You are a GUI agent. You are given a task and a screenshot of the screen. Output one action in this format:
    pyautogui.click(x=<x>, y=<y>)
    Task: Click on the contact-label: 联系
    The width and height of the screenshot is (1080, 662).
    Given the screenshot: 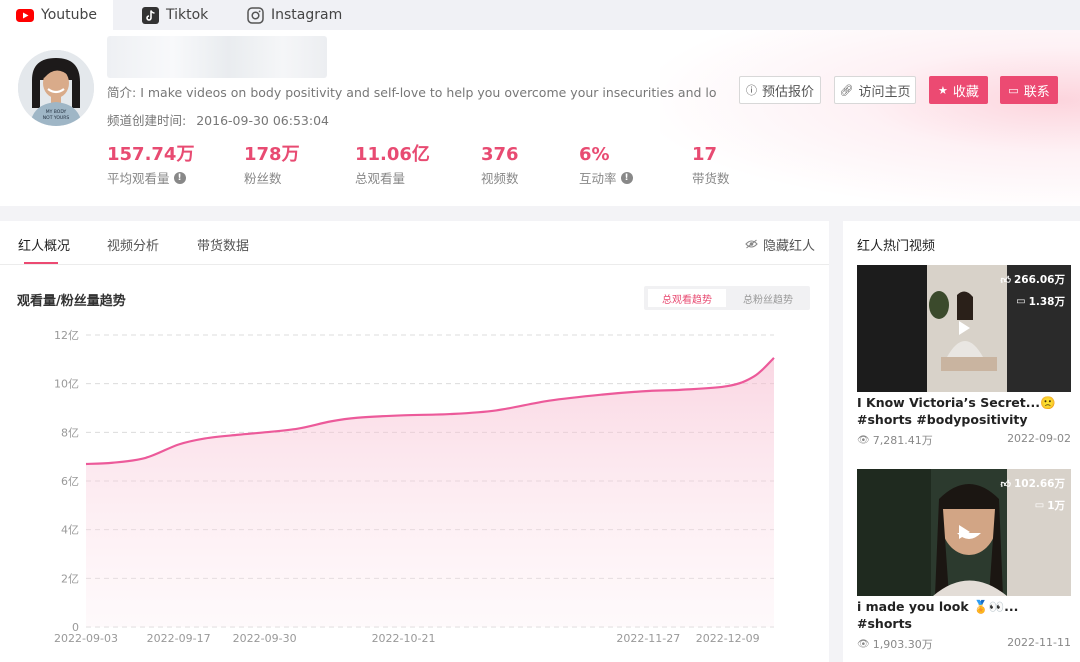 What is the action you would take?
    pyautogui.click(x=1036, y=92)
    